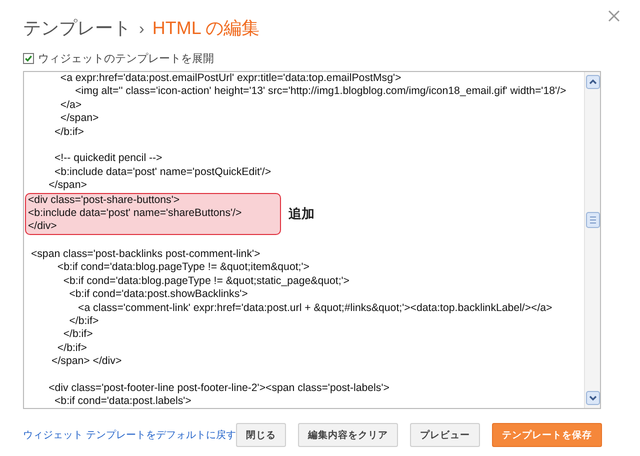 The width and height of the screenshot is (640, 456). I want to click on code-line: <div class='post-footer-line post-footer-line-2'><span class='post-labels'>, so click(219, 389).